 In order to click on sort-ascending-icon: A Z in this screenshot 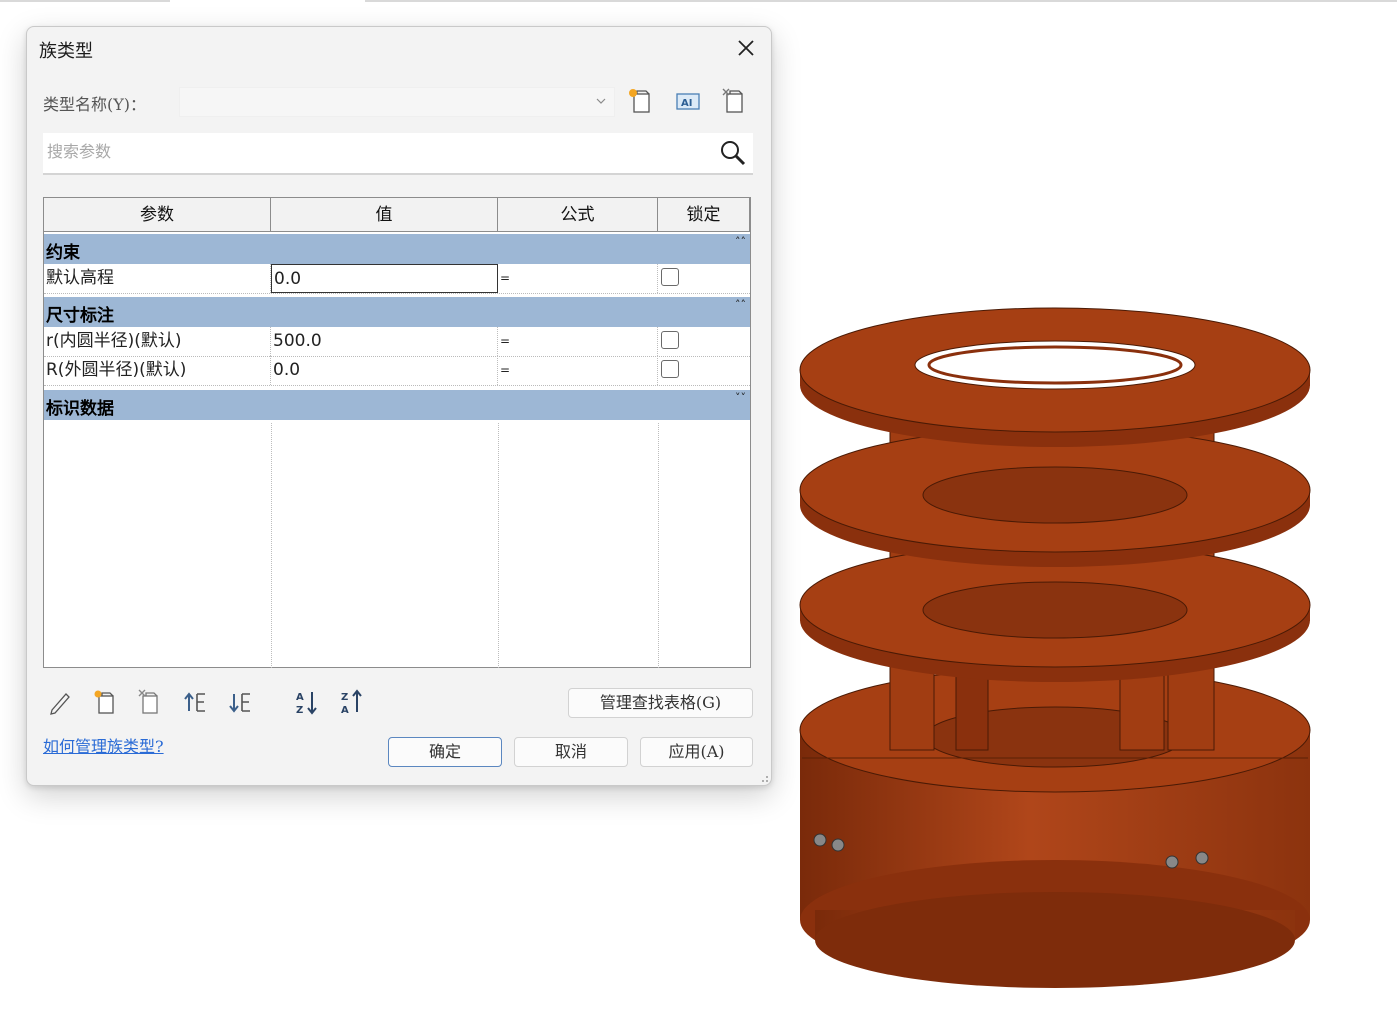, I will do `click(306, 704)`.